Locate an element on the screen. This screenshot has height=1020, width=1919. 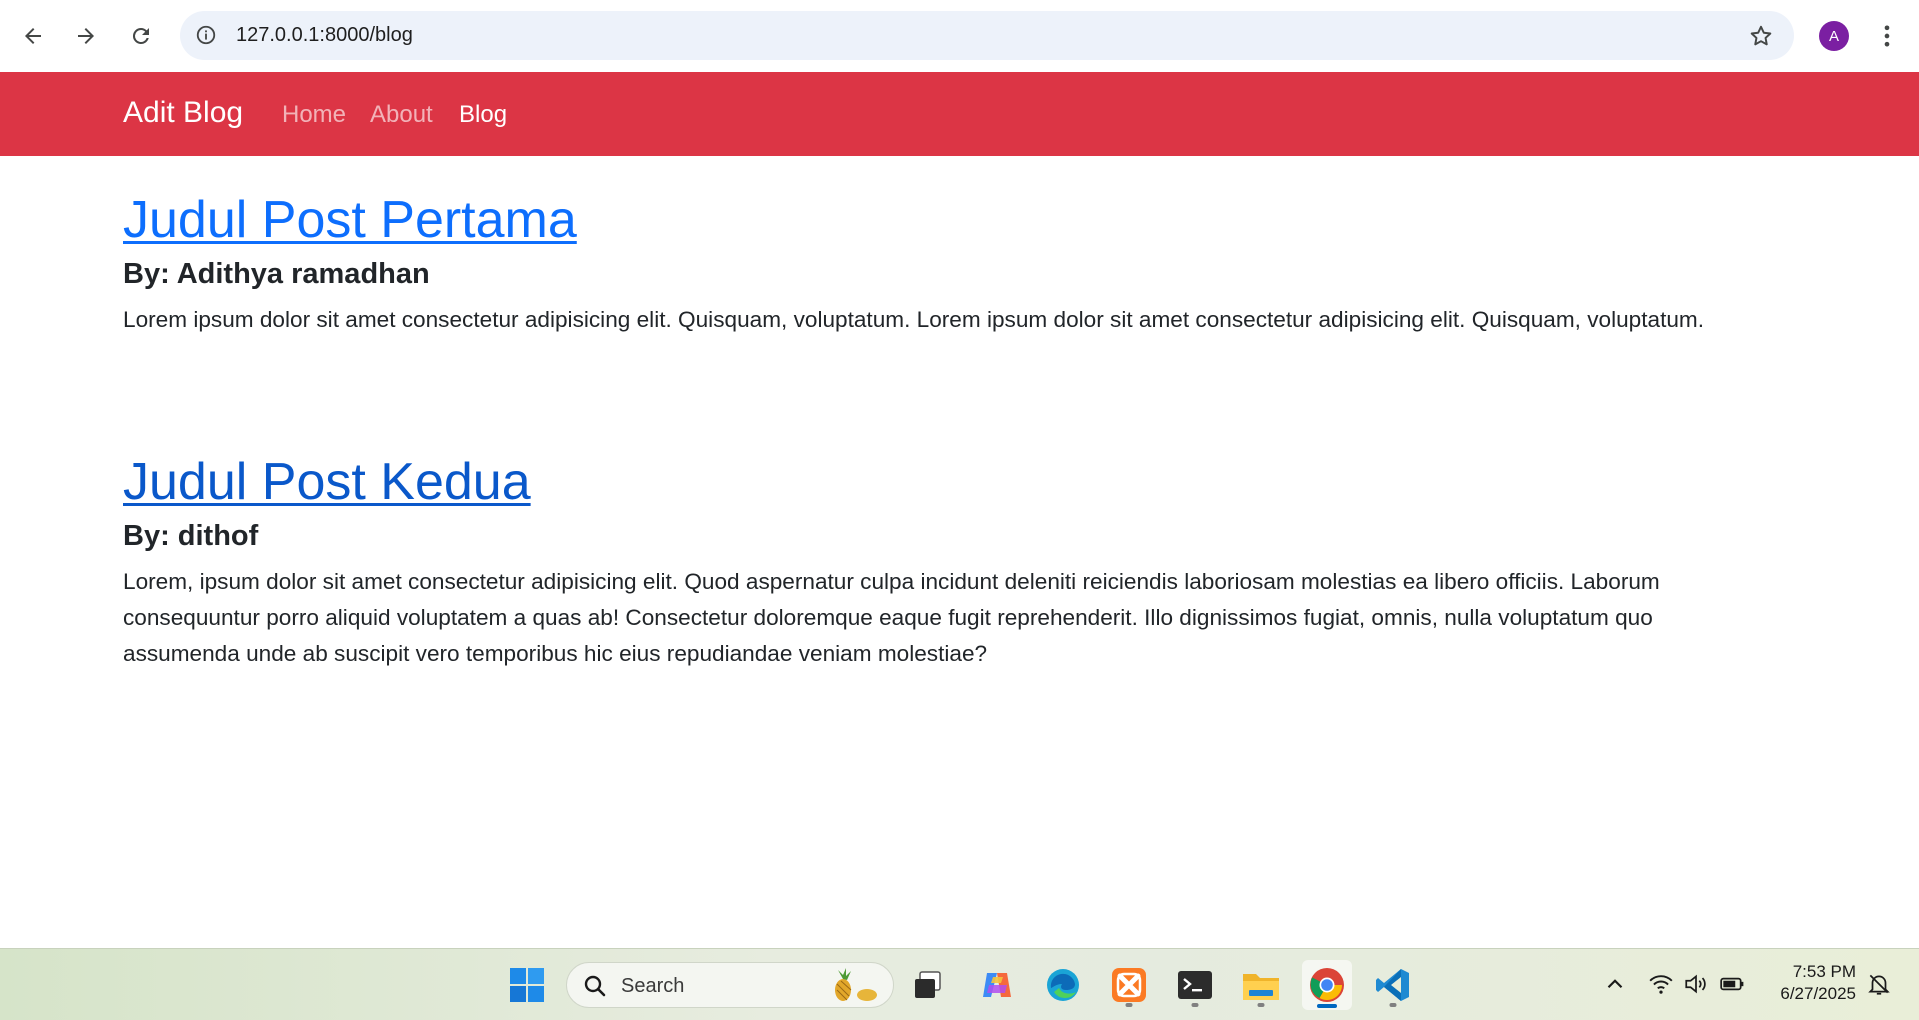
chevron-up-icon is located at coordinates (1615, 984).